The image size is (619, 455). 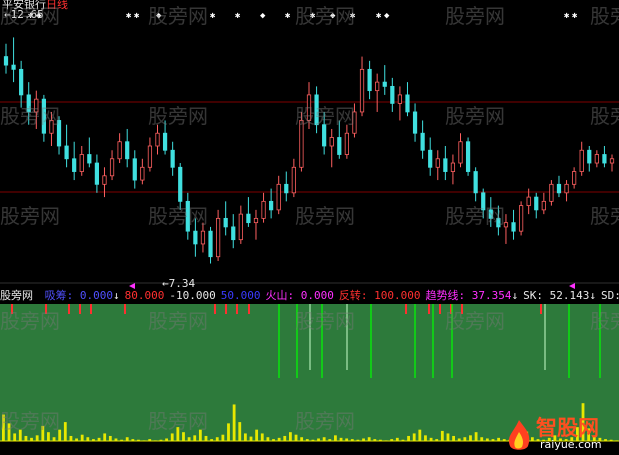 I want to click on indicator-value: 52.143, so click(x=569, y=295).